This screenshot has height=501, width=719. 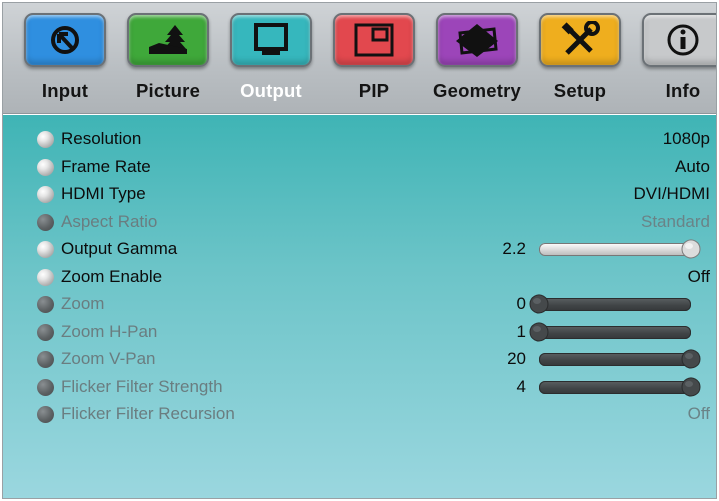 I want to click on tab-picture: Picture, so click(x=168, y=61).